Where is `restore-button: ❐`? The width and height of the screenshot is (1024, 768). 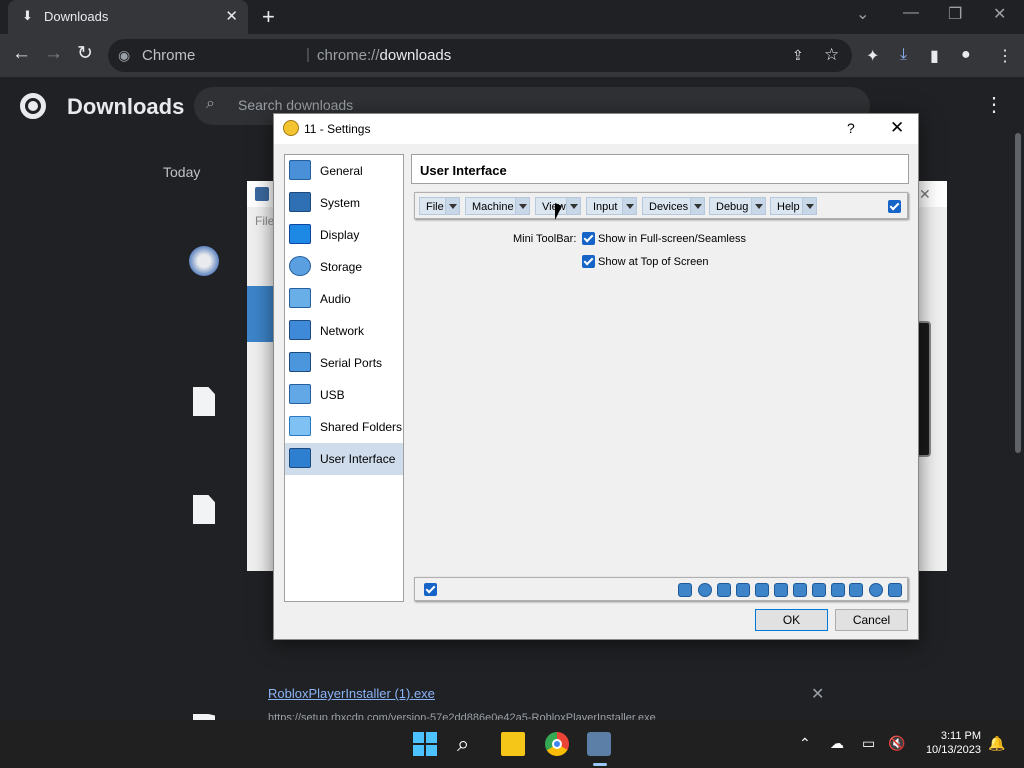
restore-button: ❐ is located at coordinates (955, 14).